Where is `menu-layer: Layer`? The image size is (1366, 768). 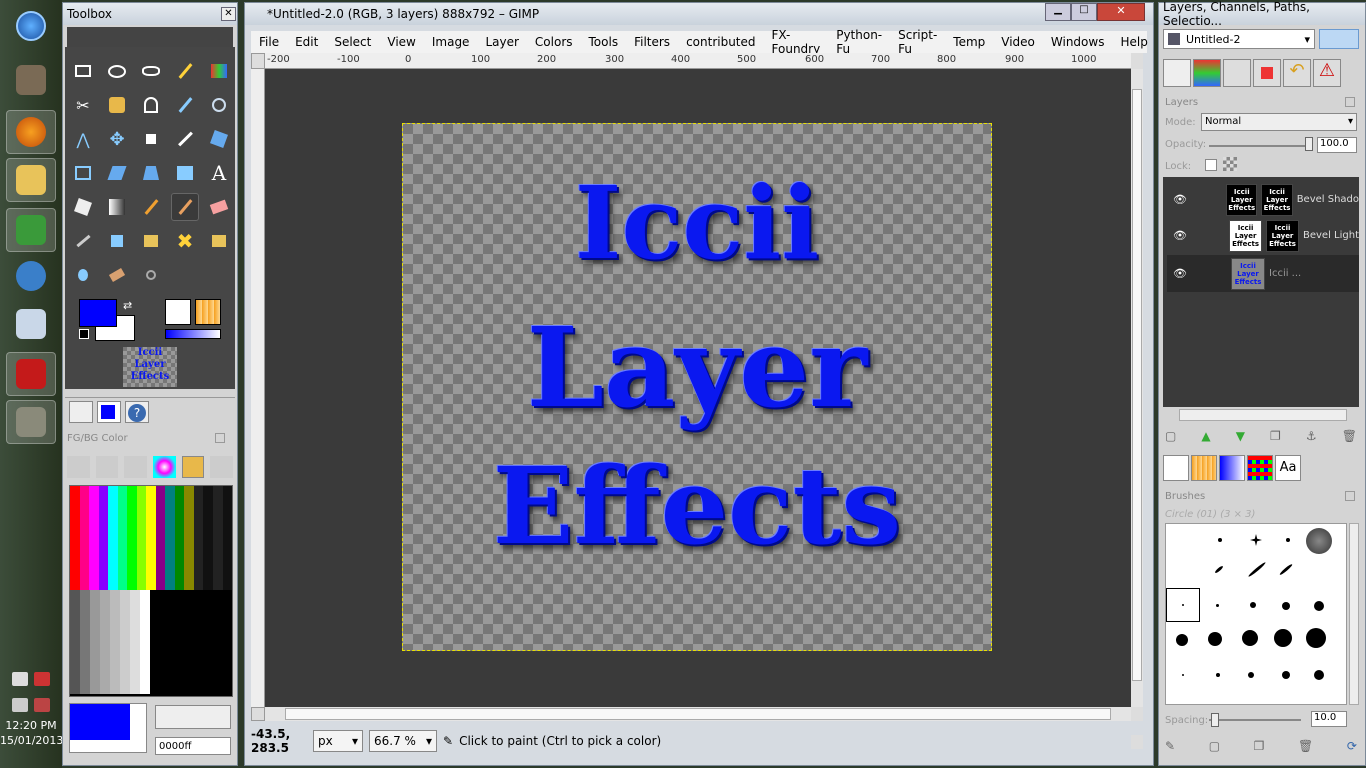 menu-layer: Layer is located at coordinates (501, 42).